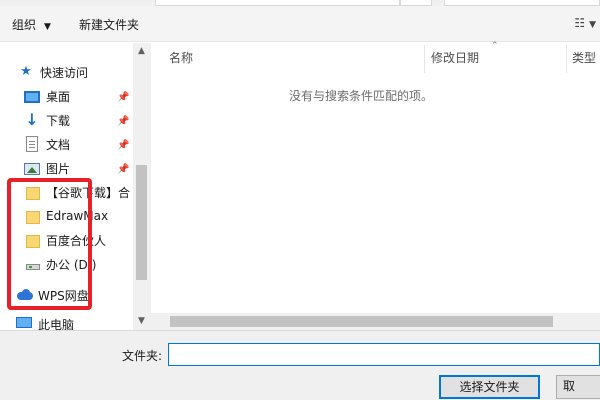 The height and width of the screenshot is (400, 600). I want to click on nav-item-label: 办公 (D:), so click(71, 264).